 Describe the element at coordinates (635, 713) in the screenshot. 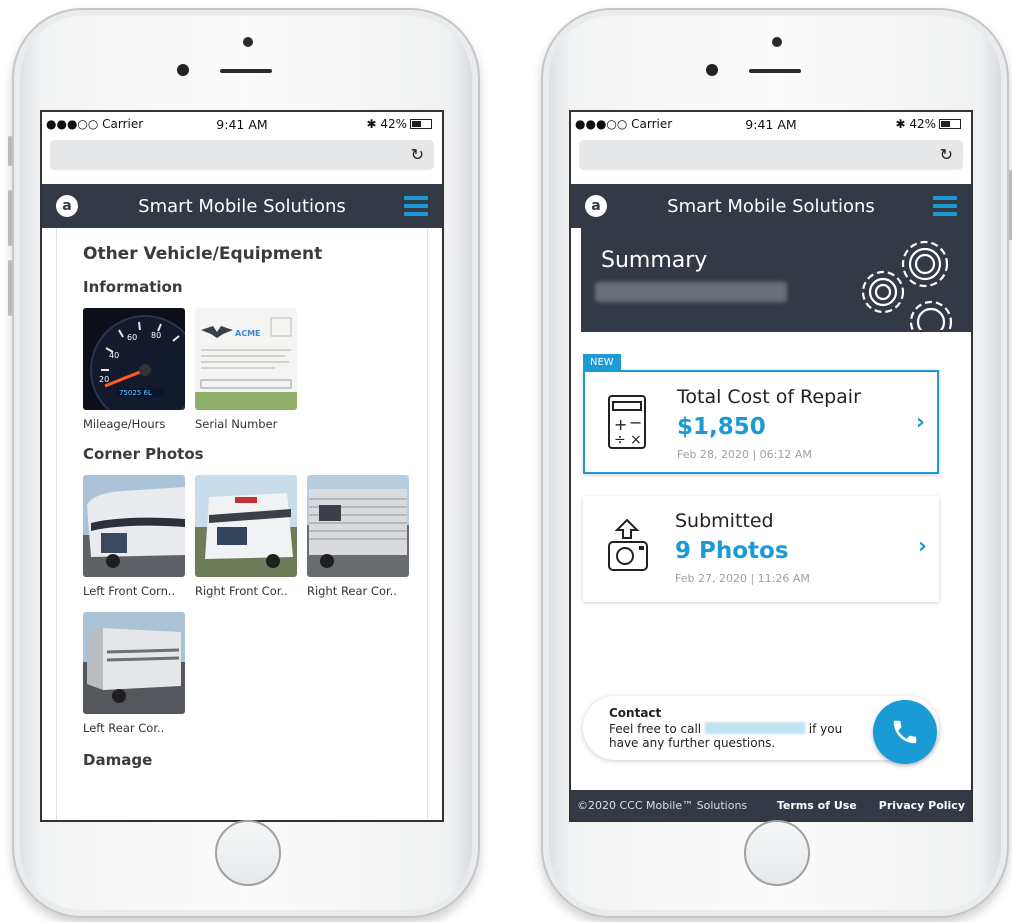

I see `contact-title: Contact` at that location.